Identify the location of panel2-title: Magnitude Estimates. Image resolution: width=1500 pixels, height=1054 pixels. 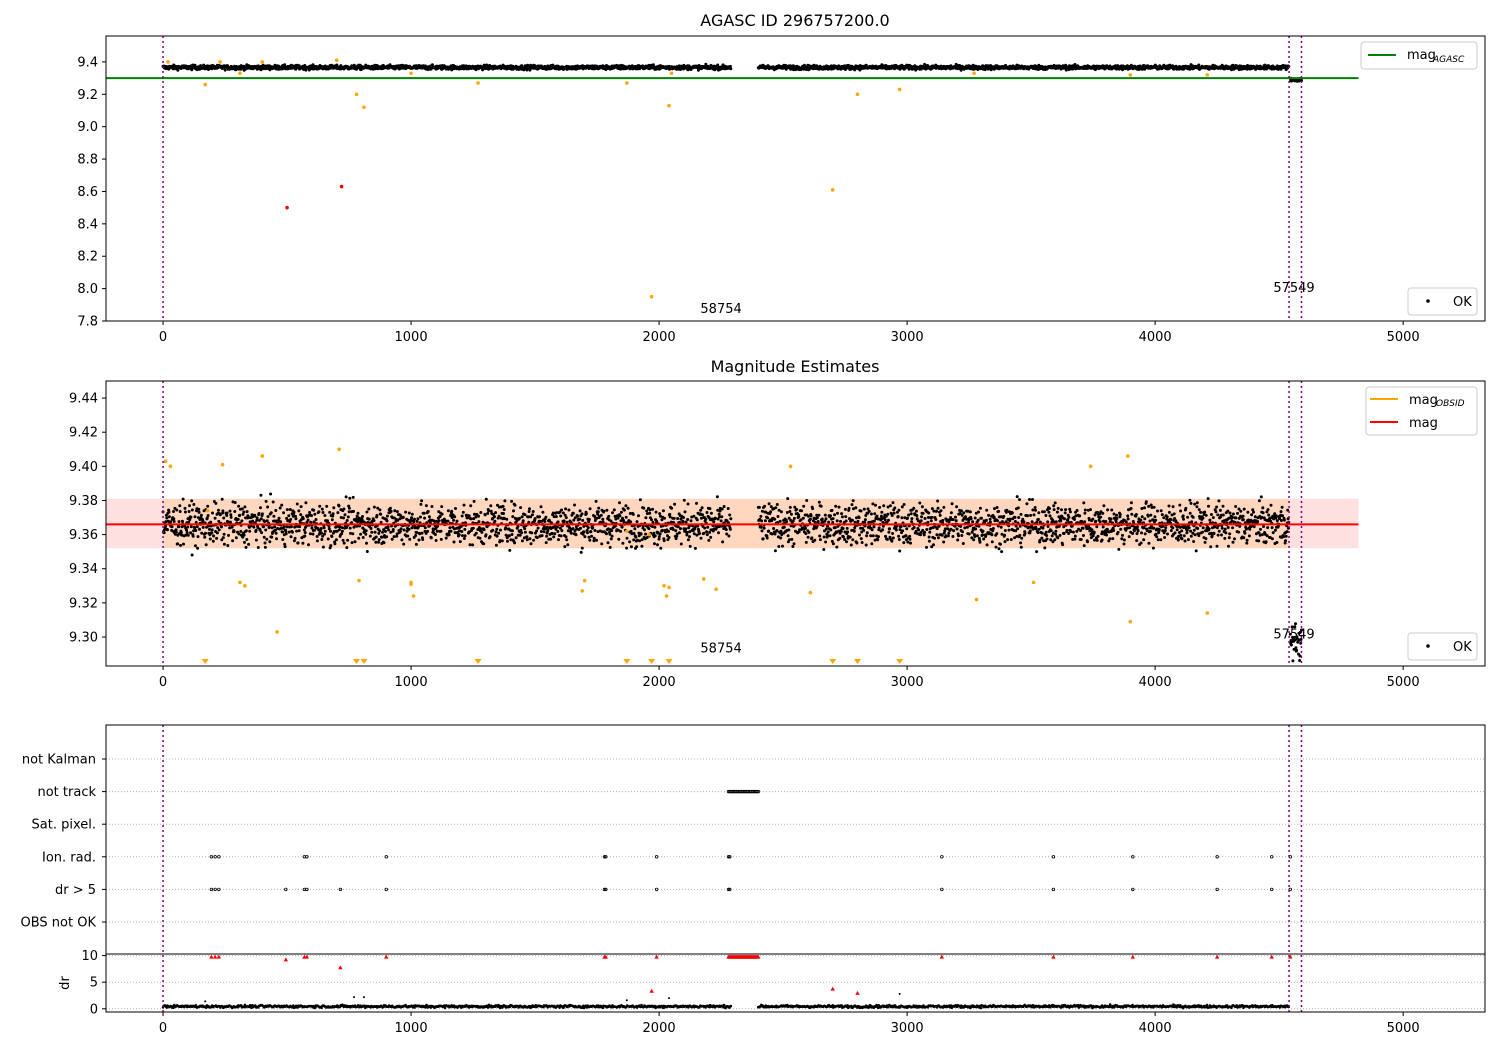
(795, 366).